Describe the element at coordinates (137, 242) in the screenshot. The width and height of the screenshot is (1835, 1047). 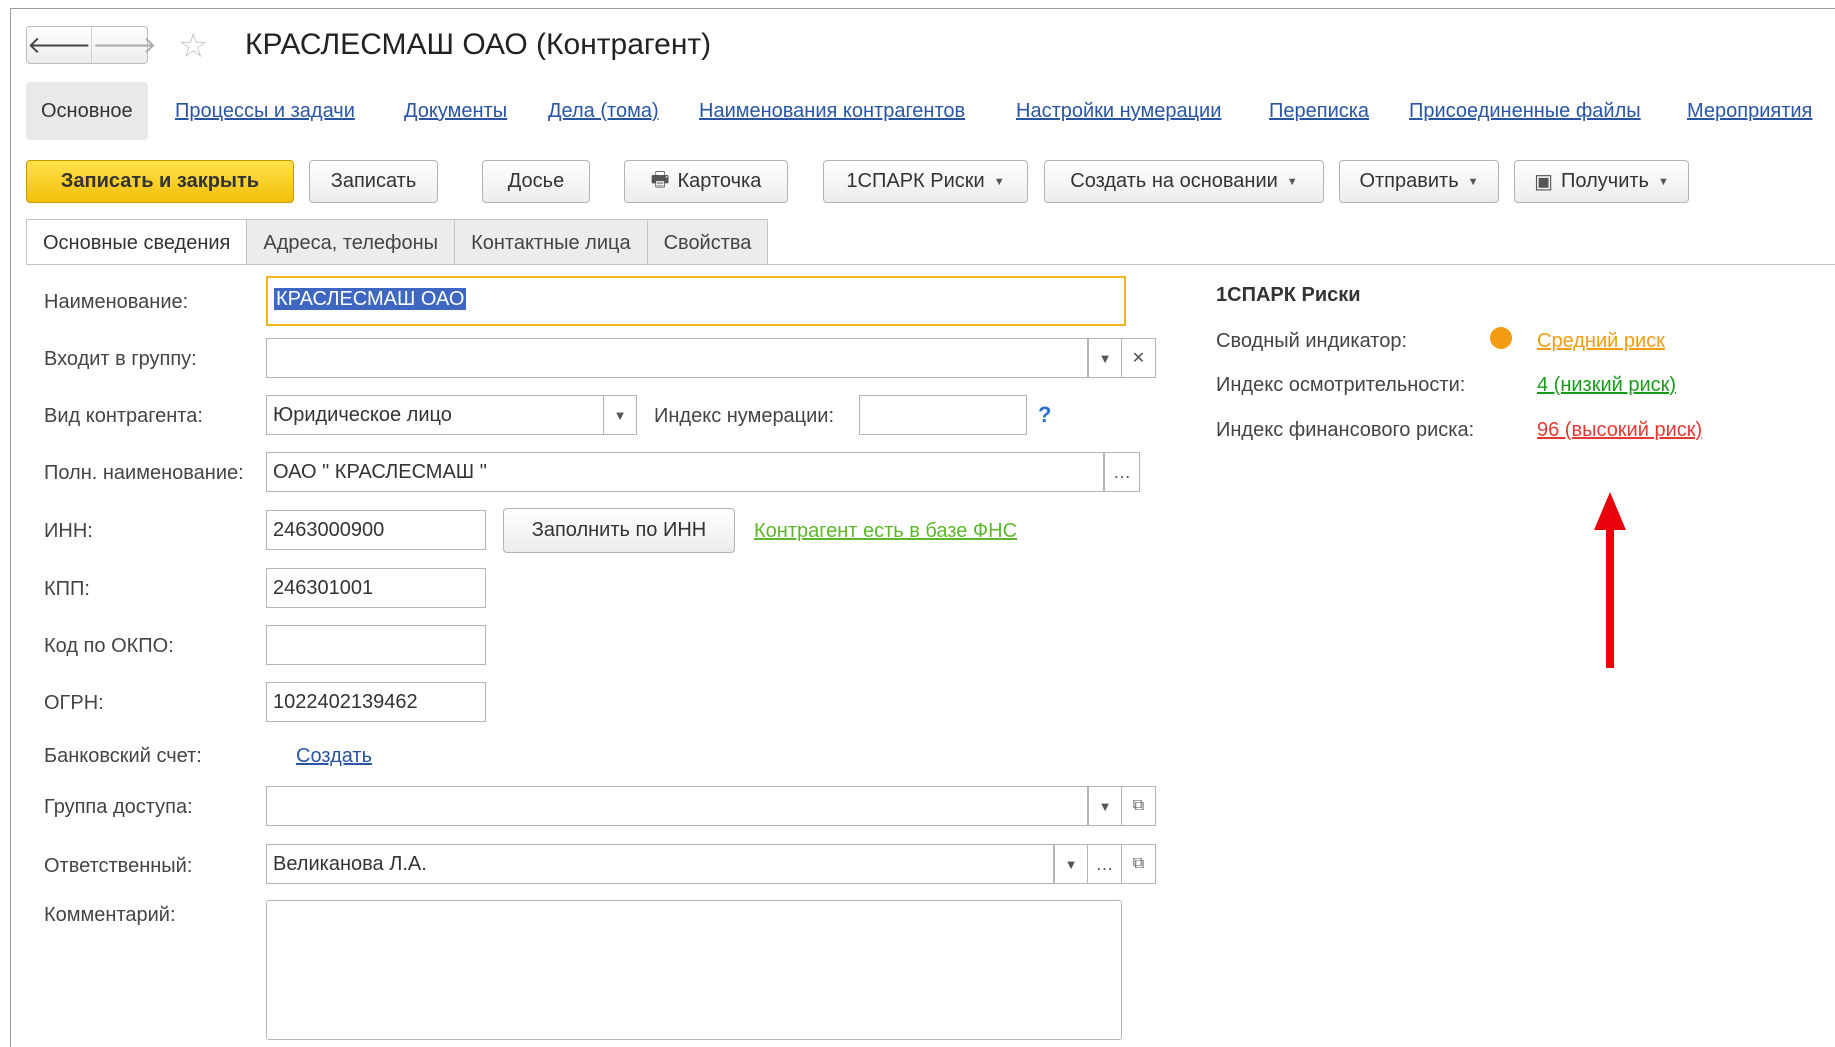
I see `tab-main-info: Основные сведения` at that location.